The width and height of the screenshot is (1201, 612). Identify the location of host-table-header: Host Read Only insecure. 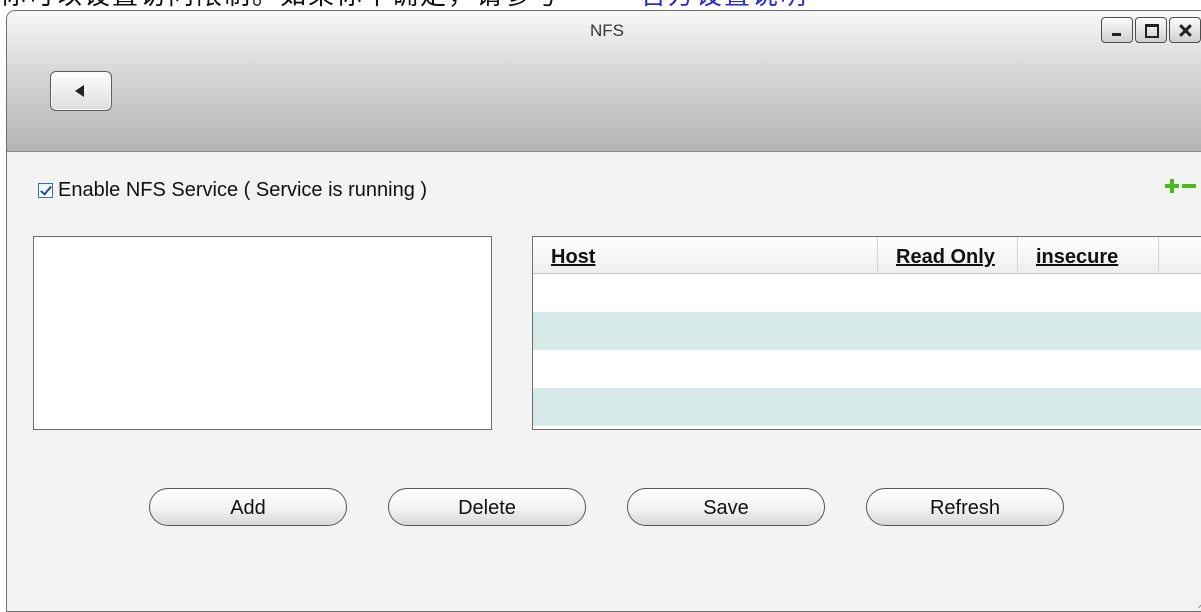
(867, 255).